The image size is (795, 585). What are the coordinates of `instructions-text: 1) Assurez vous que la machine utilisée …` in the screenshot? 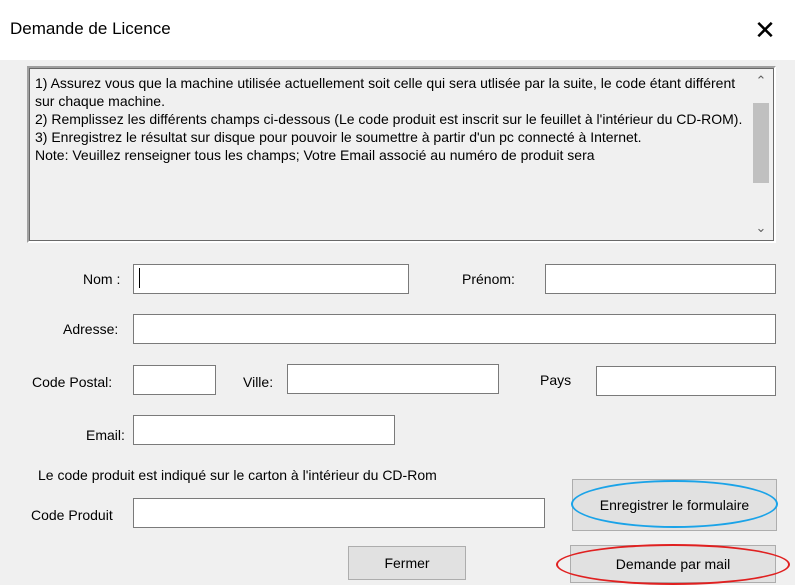 It's located at (389, 119).